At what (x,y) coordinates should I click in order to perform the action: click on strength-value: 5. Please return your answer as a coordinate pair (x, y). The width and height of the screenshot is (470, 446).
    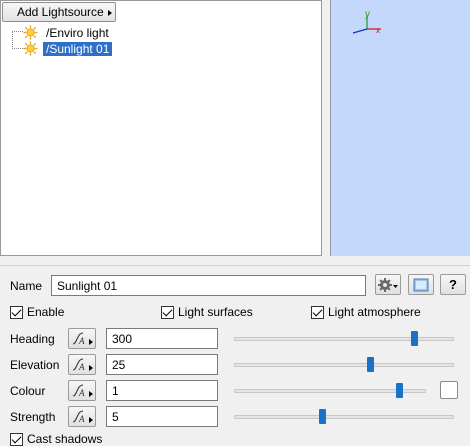
    Looking at the image, I should click on (115, 416).